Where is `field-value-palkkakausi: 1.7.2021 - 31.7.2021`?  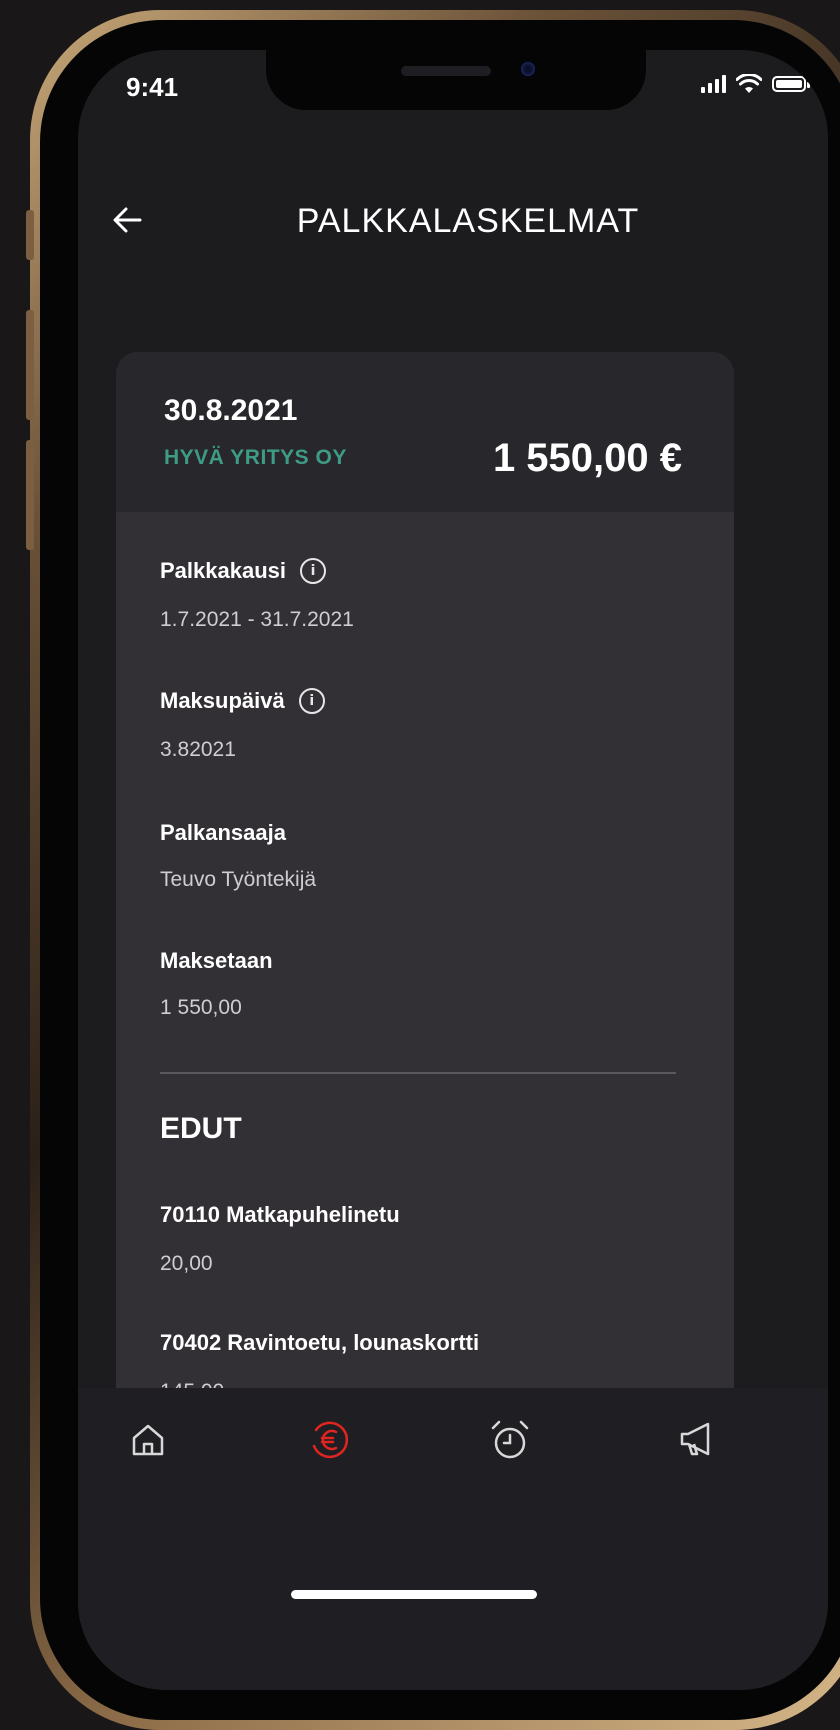
field-value-palkkakausi: 1.7.2021 - 31.7.2021 is located at coordinates (257, 619).